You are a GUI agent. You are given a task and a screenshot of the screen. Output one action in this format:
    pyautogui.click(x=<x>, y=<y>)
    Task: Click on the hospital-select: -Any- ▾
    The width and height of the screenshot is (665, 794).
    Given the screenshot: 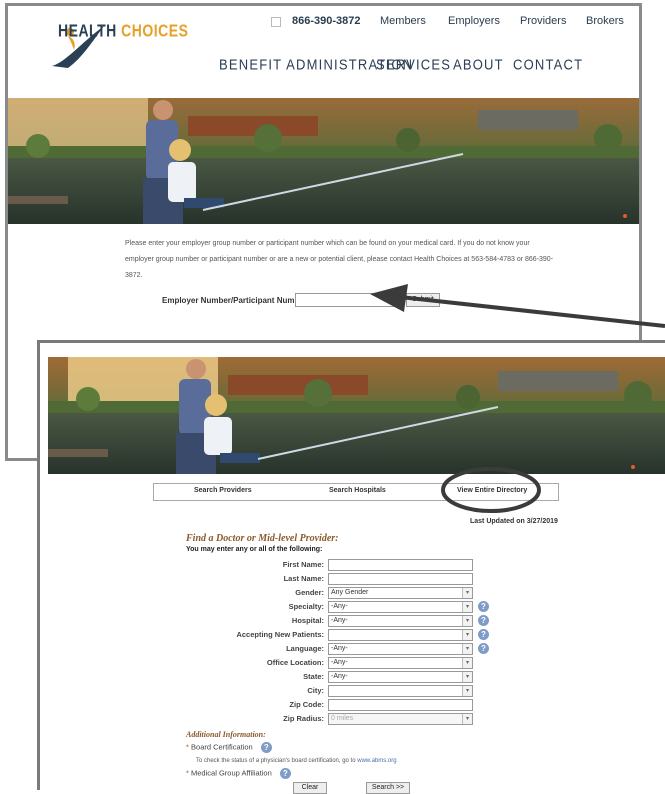 What is the action you would take?
    pyautogui.click(x=400, y=621)
    